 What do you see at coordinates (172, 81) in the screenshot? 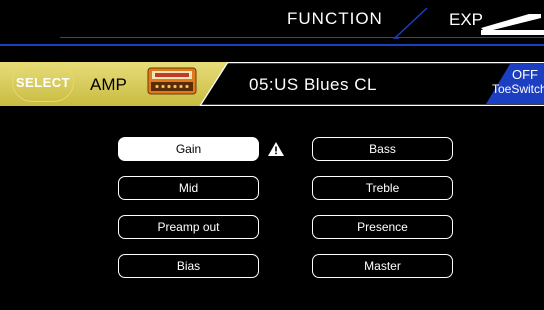
I see `amp-head-icon` at bounding box center [172, 81].